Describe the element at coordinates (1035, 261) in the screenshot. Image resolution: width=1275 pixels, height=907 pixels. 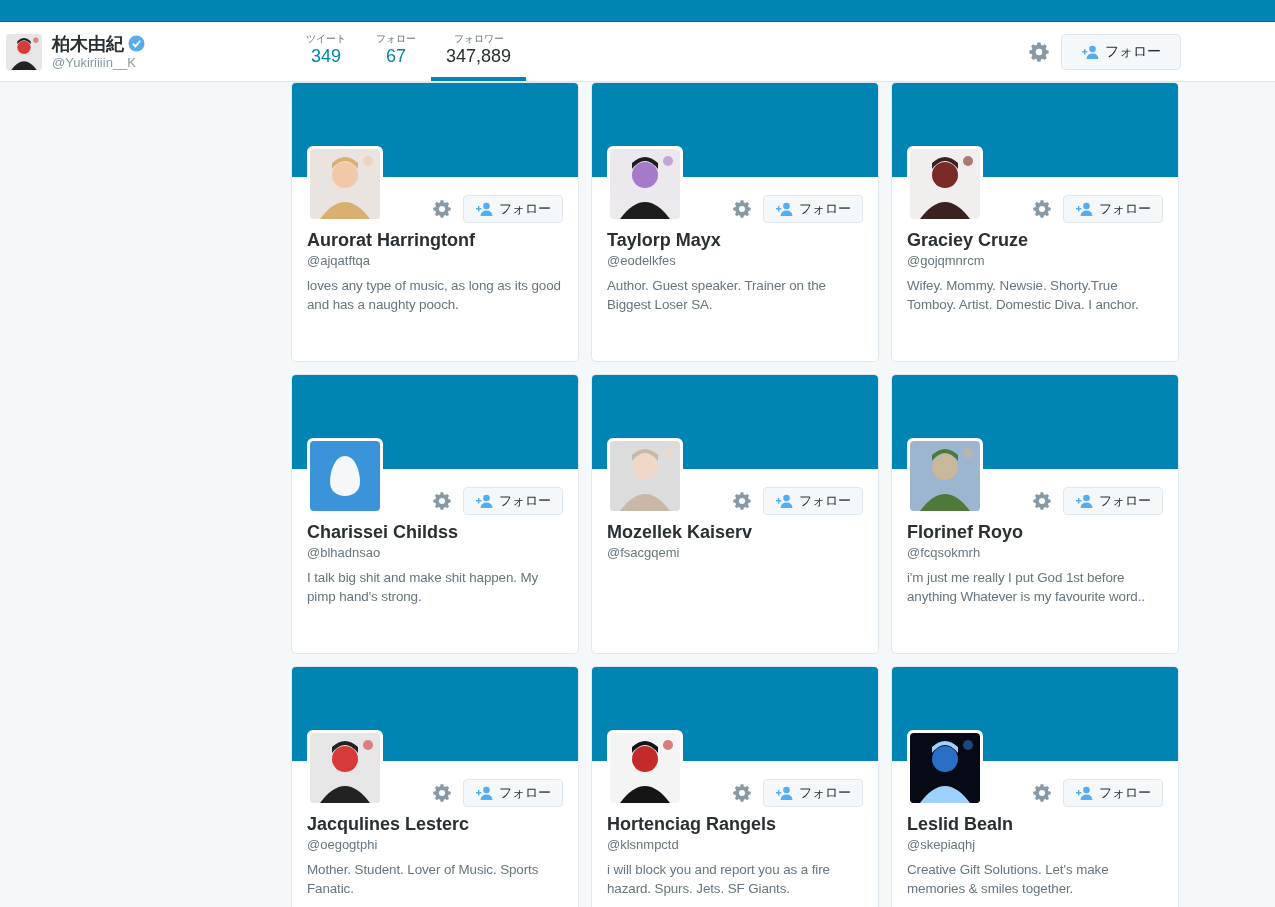
I see `user-handle: @gojqmnrcm` at that location.